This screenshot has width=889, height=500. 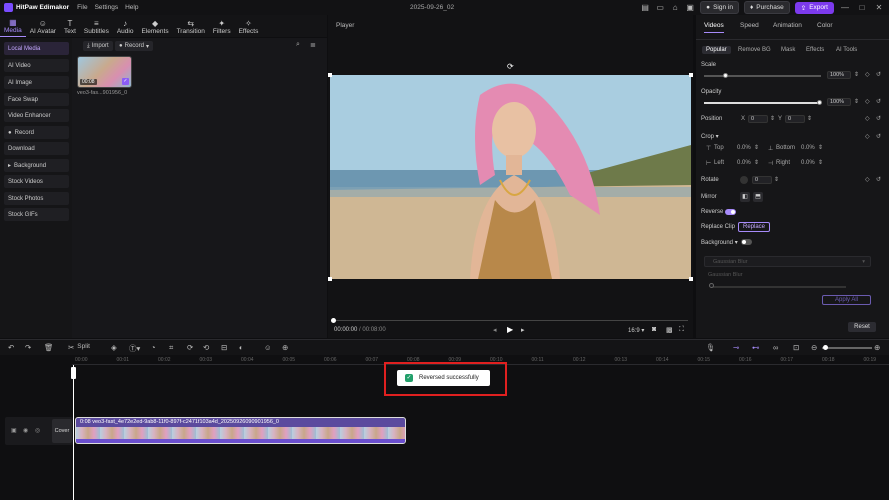 I want to click on sidebar-item-local-media: Local Media, so click(x=36, y=48).